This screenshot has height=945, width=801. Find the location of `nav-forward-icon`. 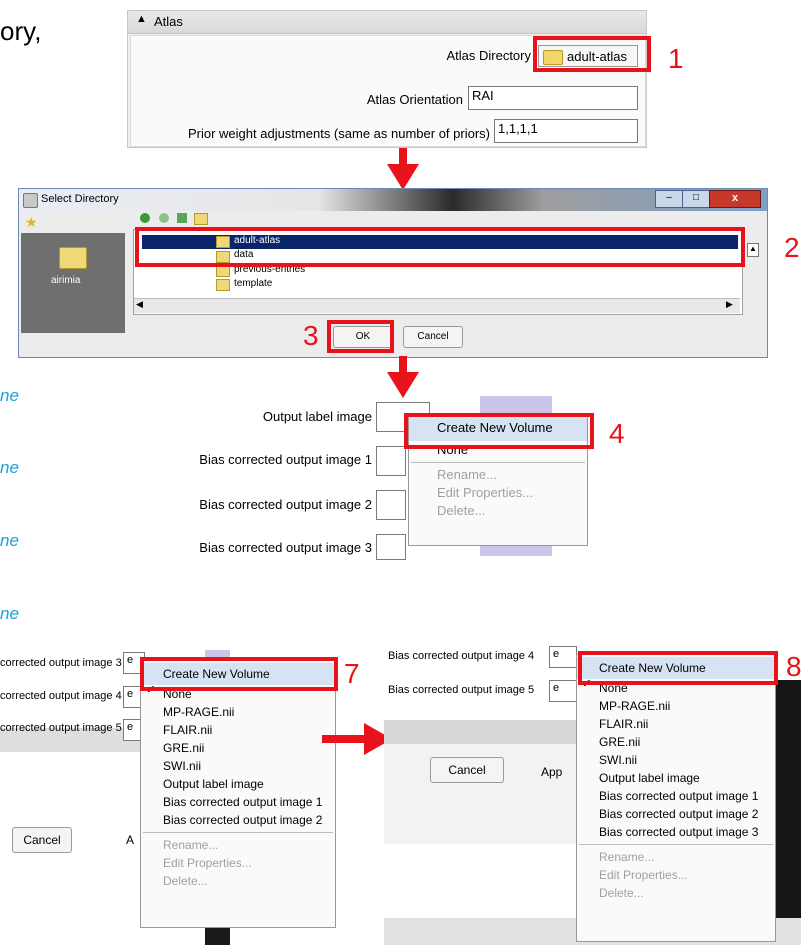

nav-forward-icon is located at coordinates (164, 218).